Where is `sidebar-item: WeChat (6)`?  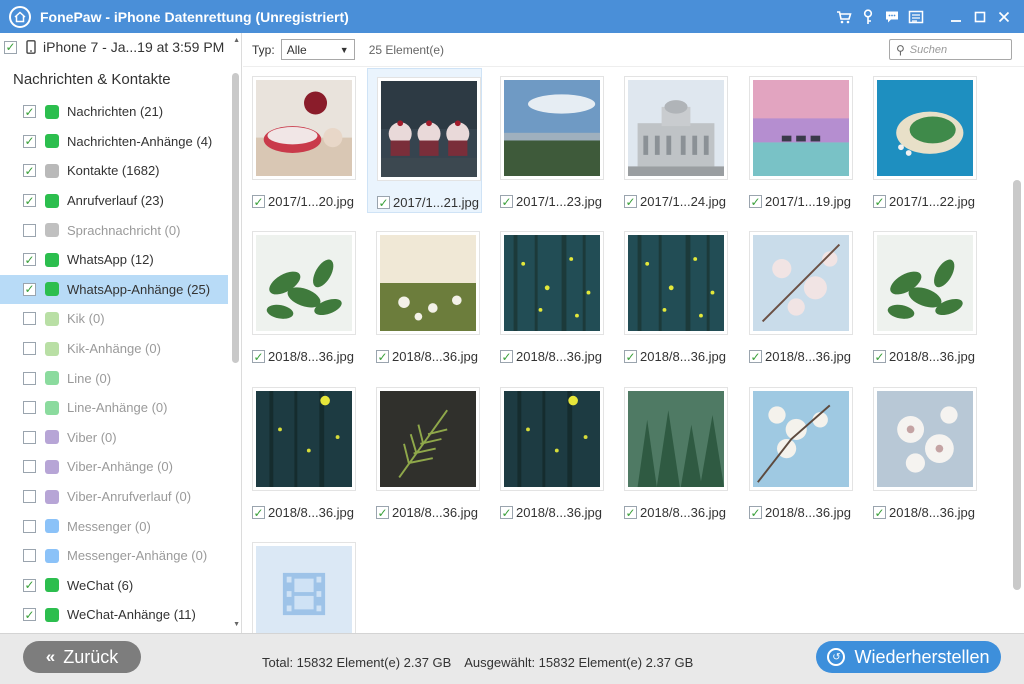
sidebar-item: WeChat (6) is located at coordinates (114, 586).